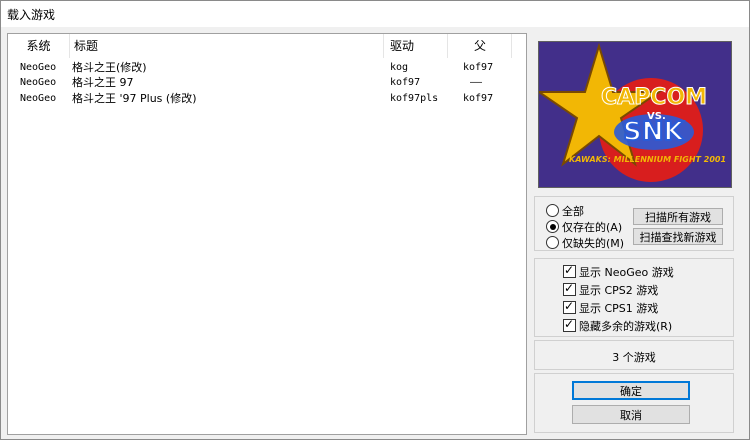 The height and width of the screenshot is (440, 750). What do you see at coordinates (678, 216) in the screenshot?
I see `scan-all-button: 扫描所有游戏` at bounding box center [678, 216].